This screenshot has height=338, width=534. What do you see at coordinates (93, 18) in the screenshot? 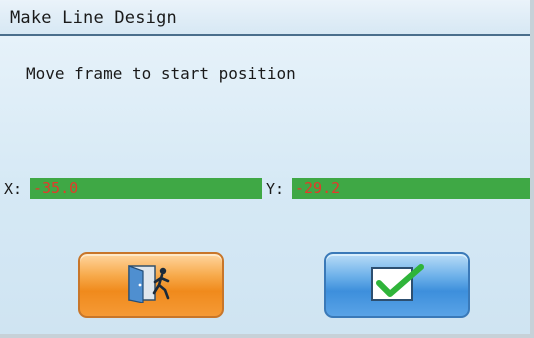
I see `dialog-title: Make Line Design` at bounding box center [93, 18].